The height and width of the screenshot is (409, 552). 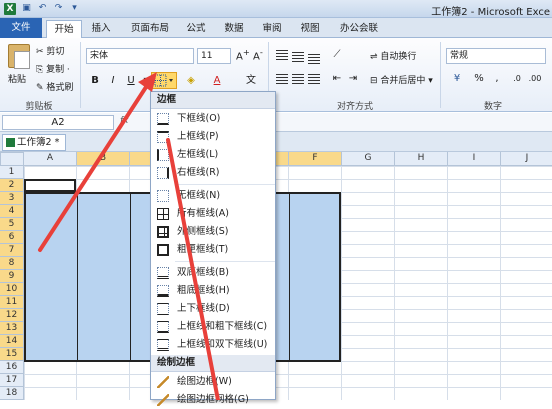 What do you see at coordinates (314, 59) in the screenshot?
I see `align-bottom-icon` at bounding box center [314, 59].